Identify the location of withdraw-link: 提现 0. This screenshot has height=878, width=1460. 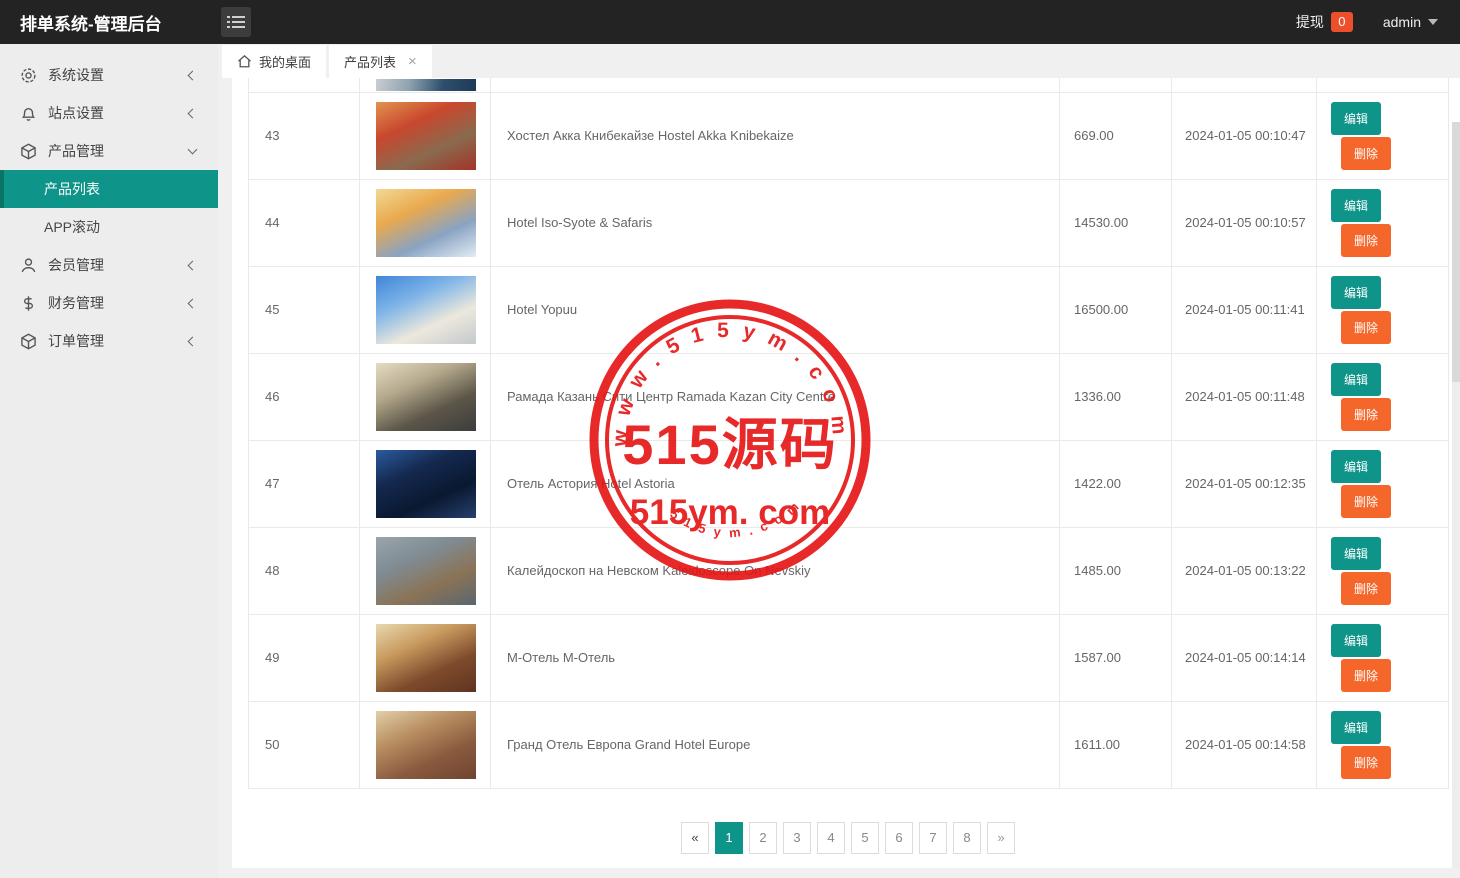
(1324, 22).